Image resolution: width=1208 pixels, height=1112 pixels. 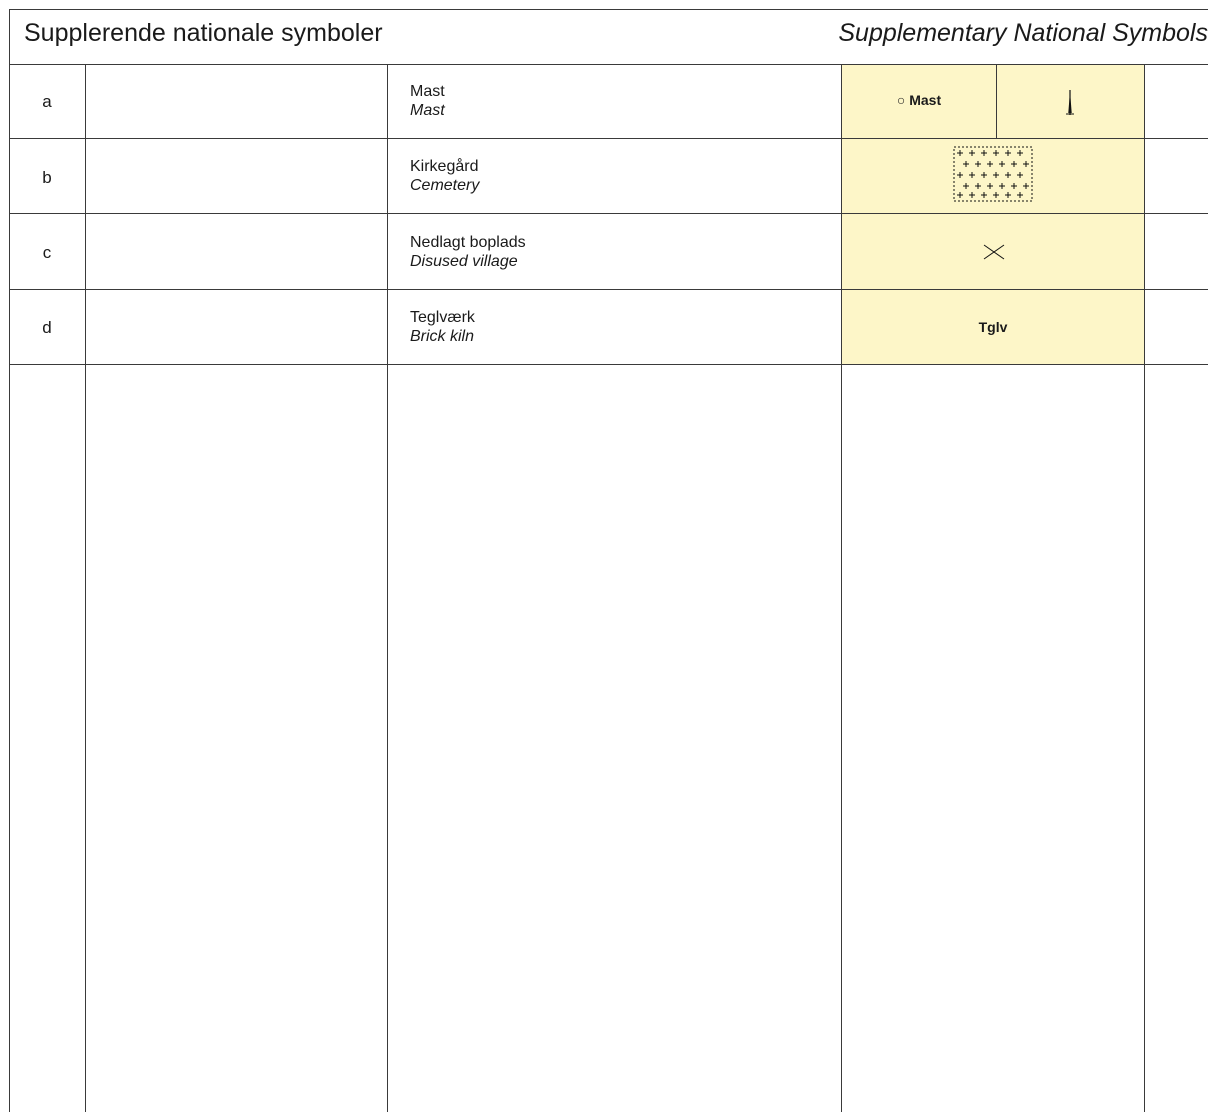 I want to click on row-description: Teglværk Brick kiln, so click(x=442, y=327).